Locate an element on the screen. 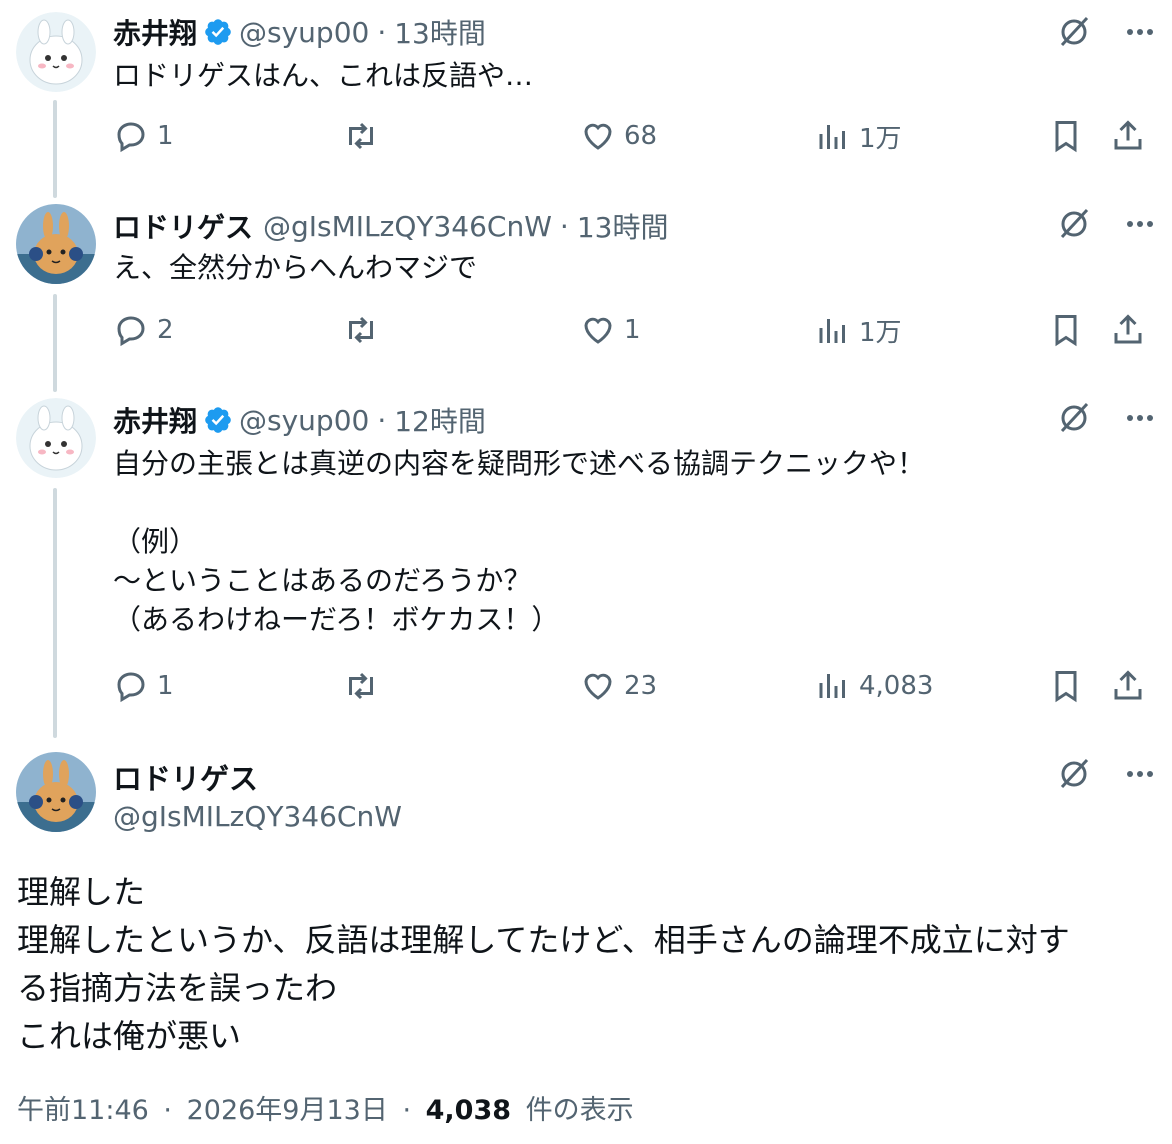 The width and height of the screenshot is (1172, 1144). action-bar: 2 1 1万 is located at coordinates (586, 332).